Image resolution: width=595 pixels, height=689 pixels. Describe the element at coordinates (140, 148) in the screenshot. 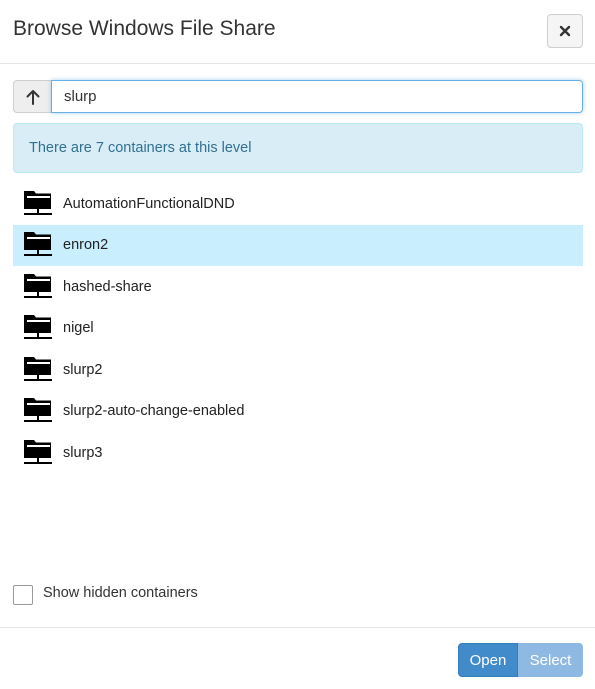

I see `info-message: There are 7 containers at this level` at that location.